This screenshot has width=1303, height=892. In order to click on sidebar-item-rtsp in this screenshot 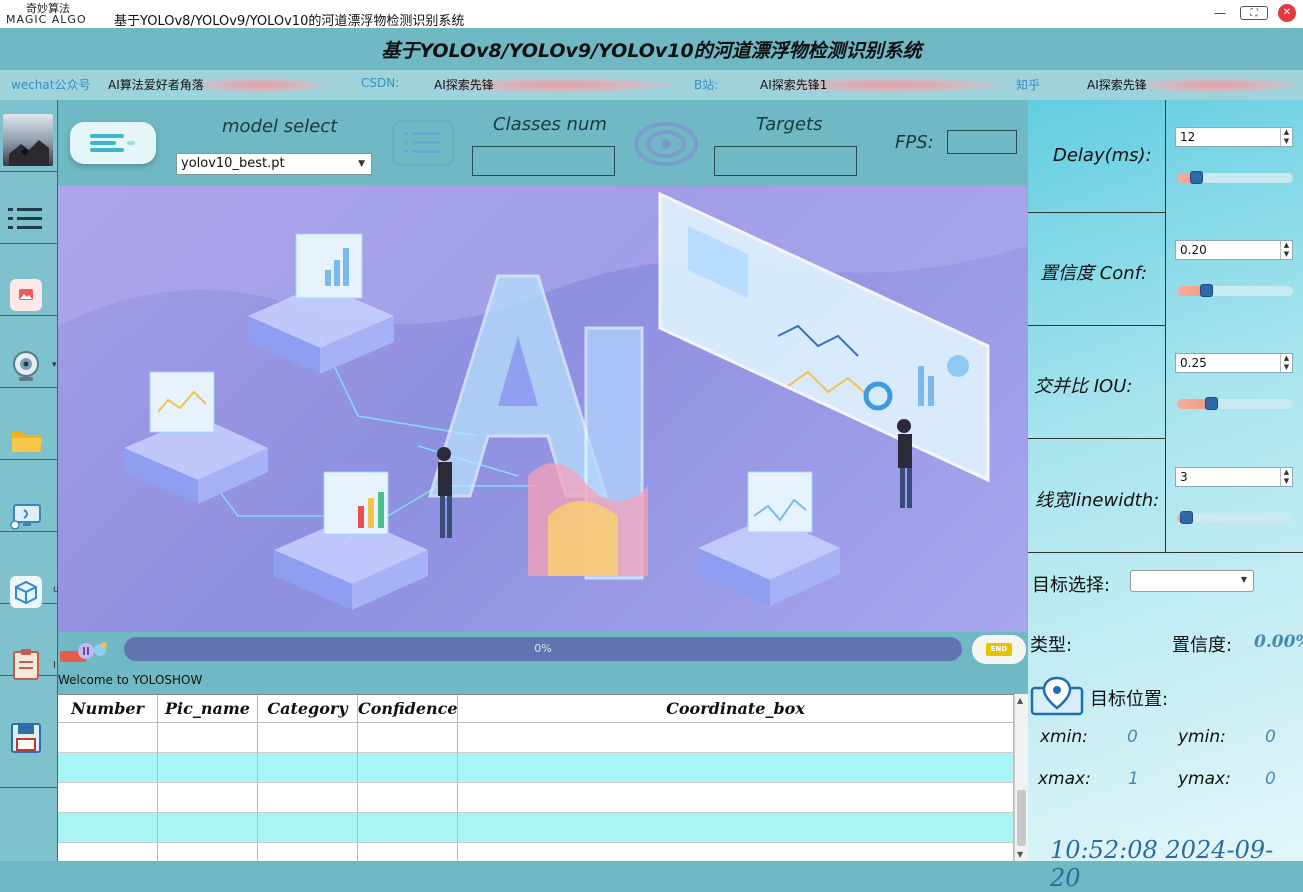, I will do `click(29, 496)`.